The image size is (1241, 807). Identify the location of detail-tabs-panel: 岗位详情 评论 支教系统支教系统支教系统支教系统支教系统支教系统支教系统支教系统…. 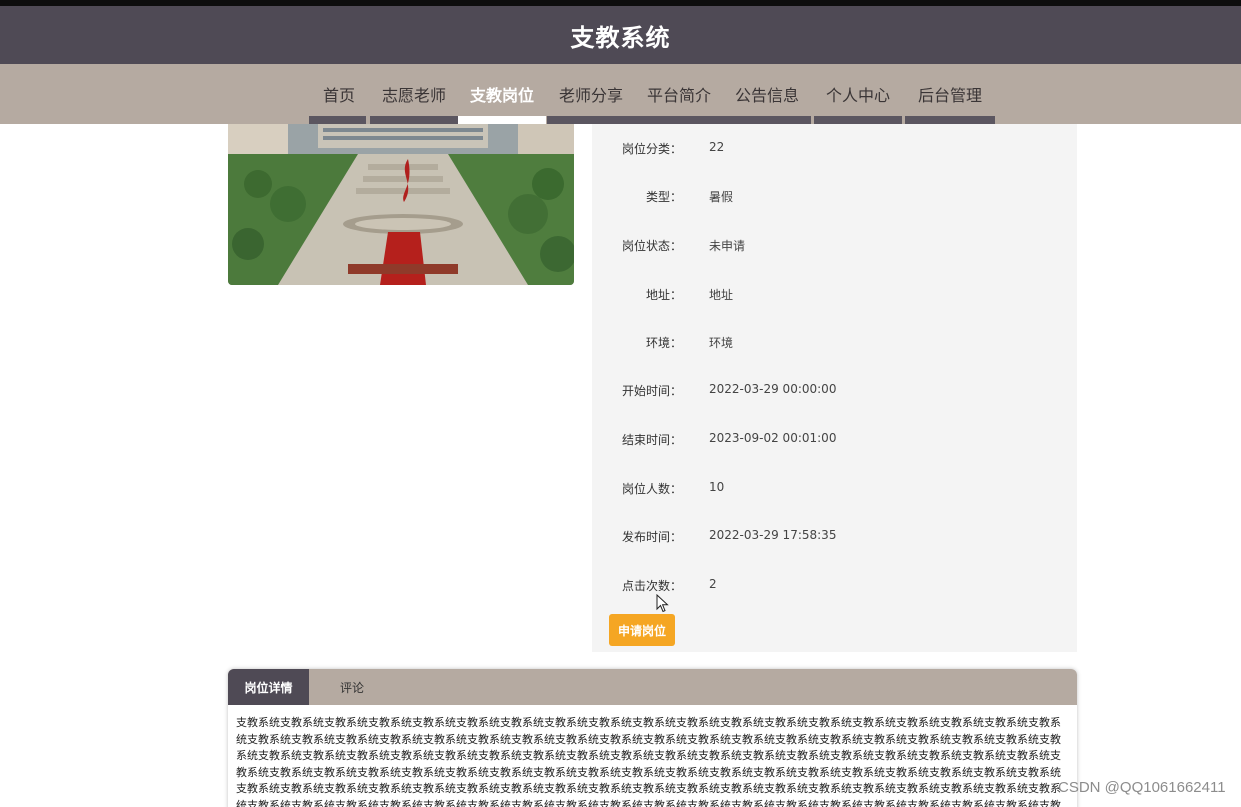
(652, 738).